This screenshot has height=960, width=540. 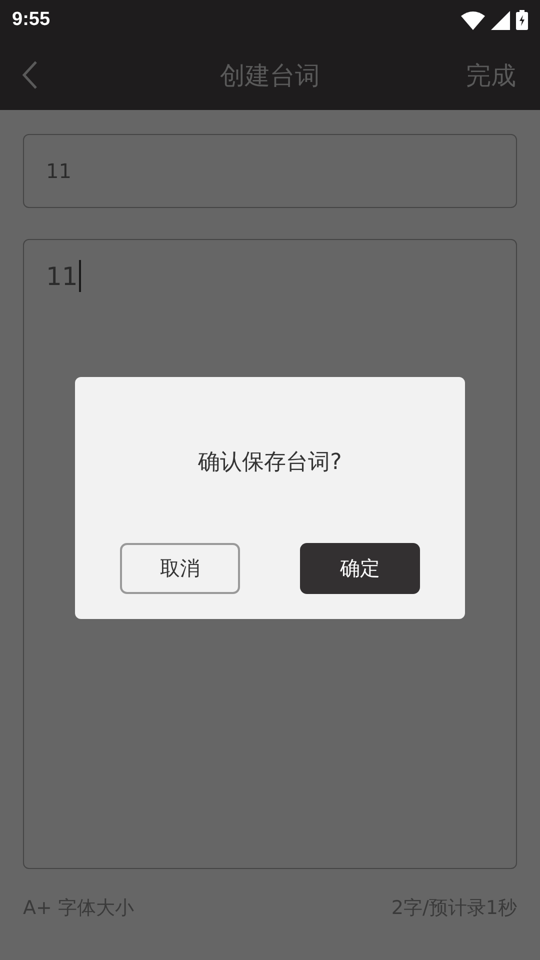 I want to click on battery-icon, so click(x=522, y=20).